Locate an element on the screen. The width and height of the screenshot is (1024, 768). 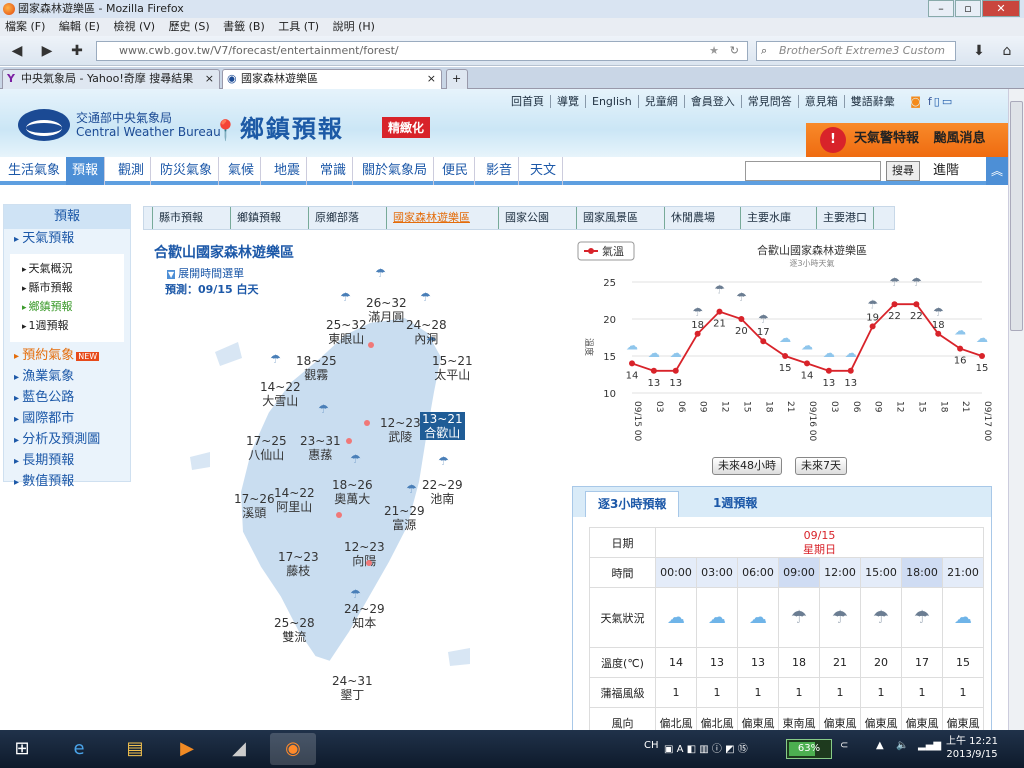
map-location: 25~32 東眼山 is located at coordinates (346, 332).